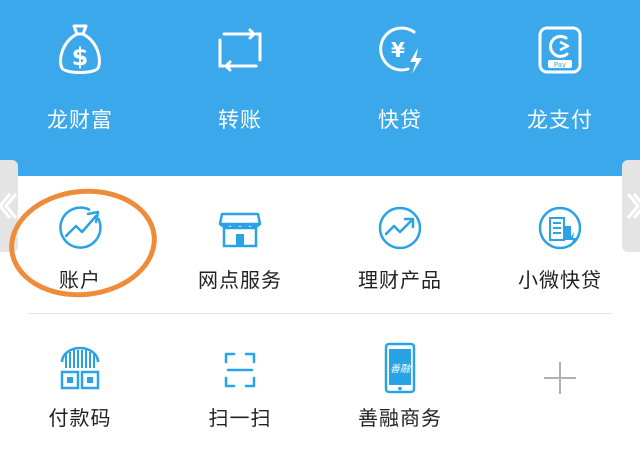 The height and width of the screenshot is (450, 640). I want to click on grid-item-add, so click(560, 379).